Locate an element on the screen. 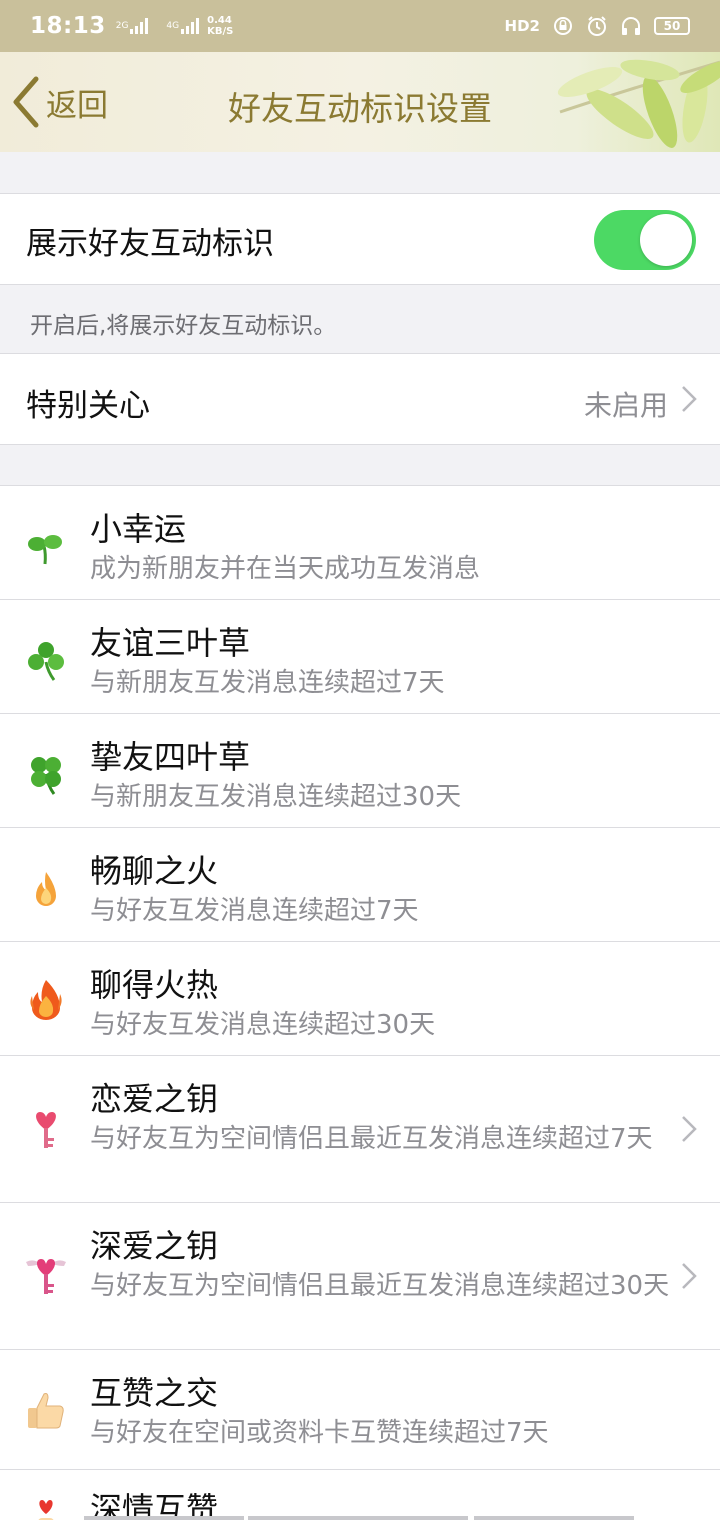  badge-name: 恋爱之钥 is located at coordinates (154, 1099).